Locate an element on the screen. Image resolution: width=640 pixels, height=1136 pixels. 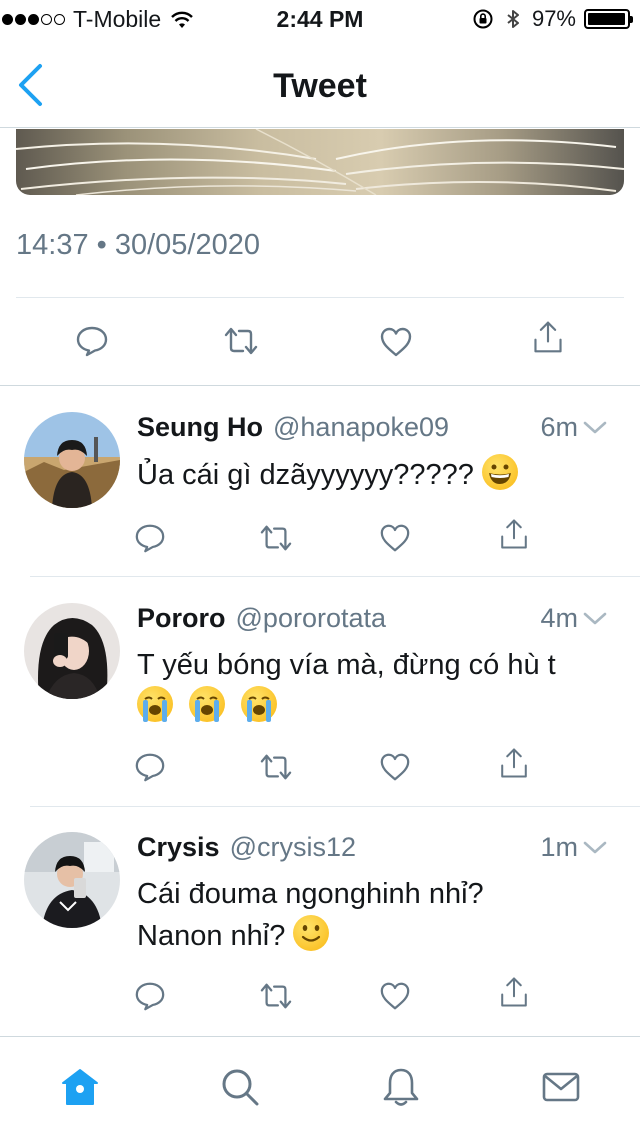
rotation-lock-icon is located at coordinates (483, 19).